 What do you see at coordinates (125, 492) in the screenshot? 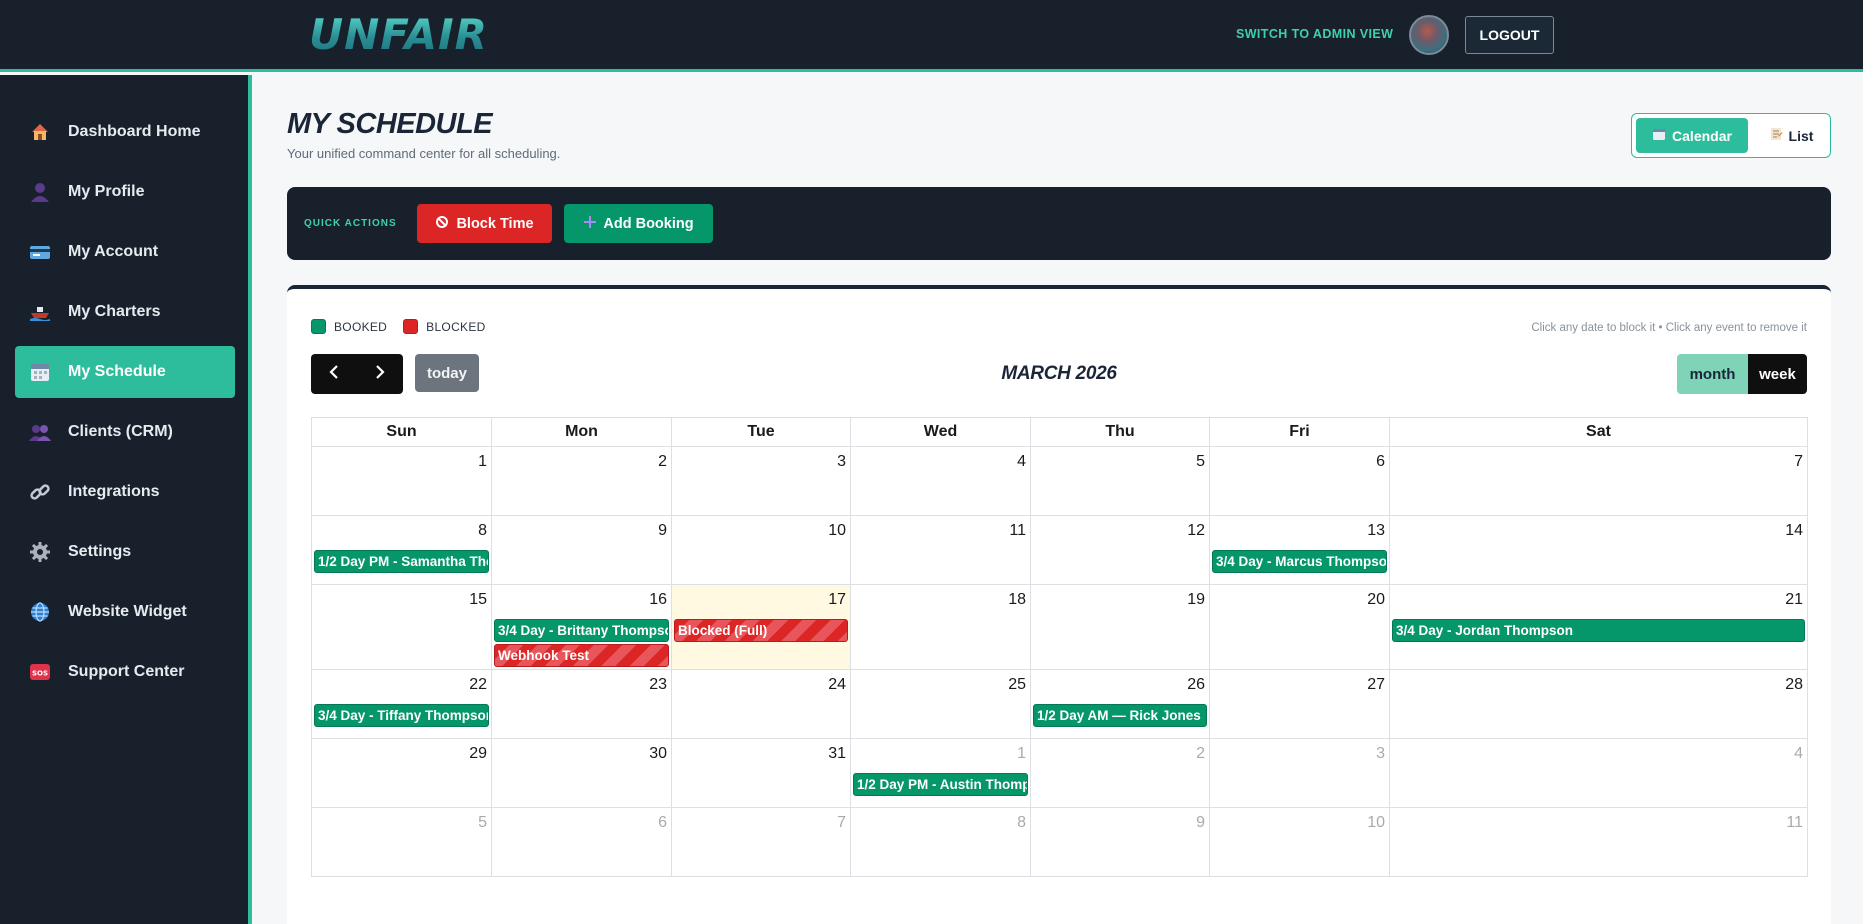
I see `sidebar-item-integrations: Integrations` at bounding box center [125, 492].